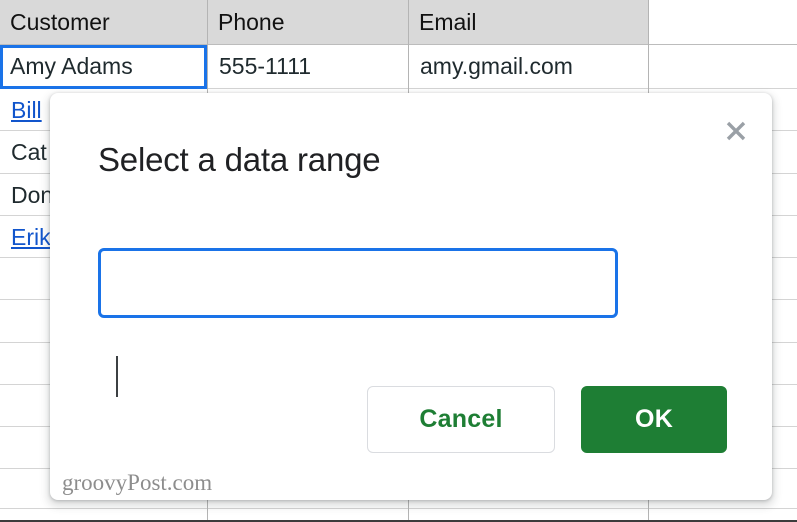 Image resolution: width=797 pixels, height=522 pixels. Describe the element at coordinates (308, 66) in the screenshot. I see `cell-phone-row1: 555-1111` at that location.